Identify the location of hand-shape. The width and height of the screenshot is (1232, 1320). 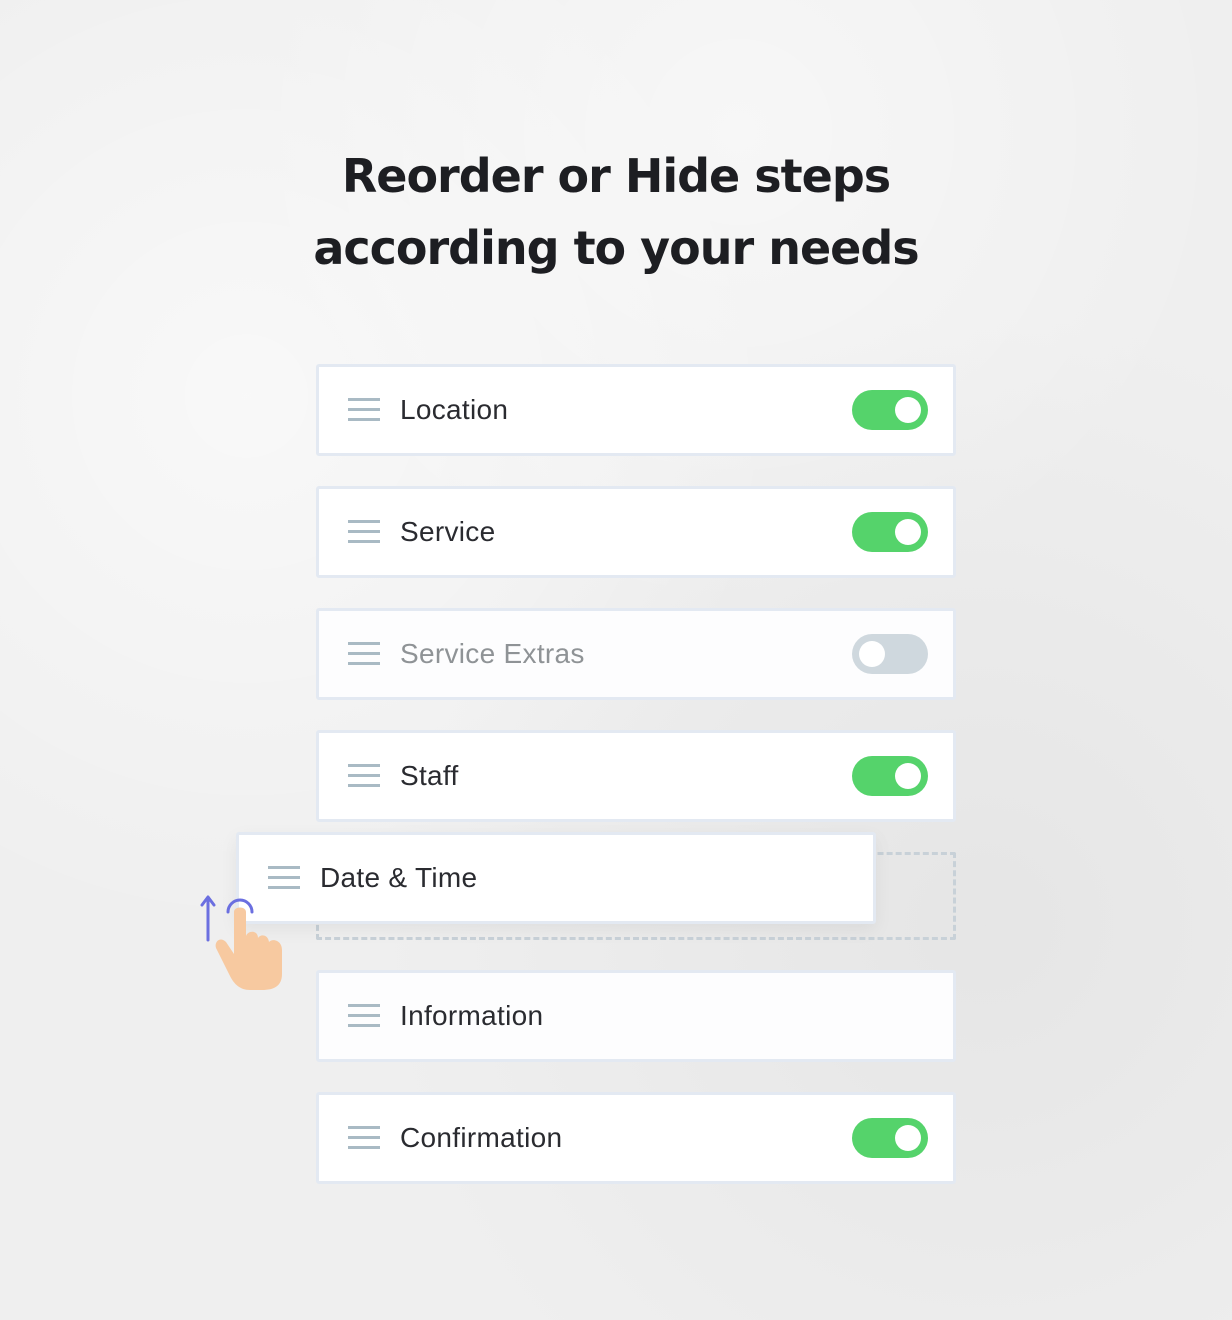
(248, 948).